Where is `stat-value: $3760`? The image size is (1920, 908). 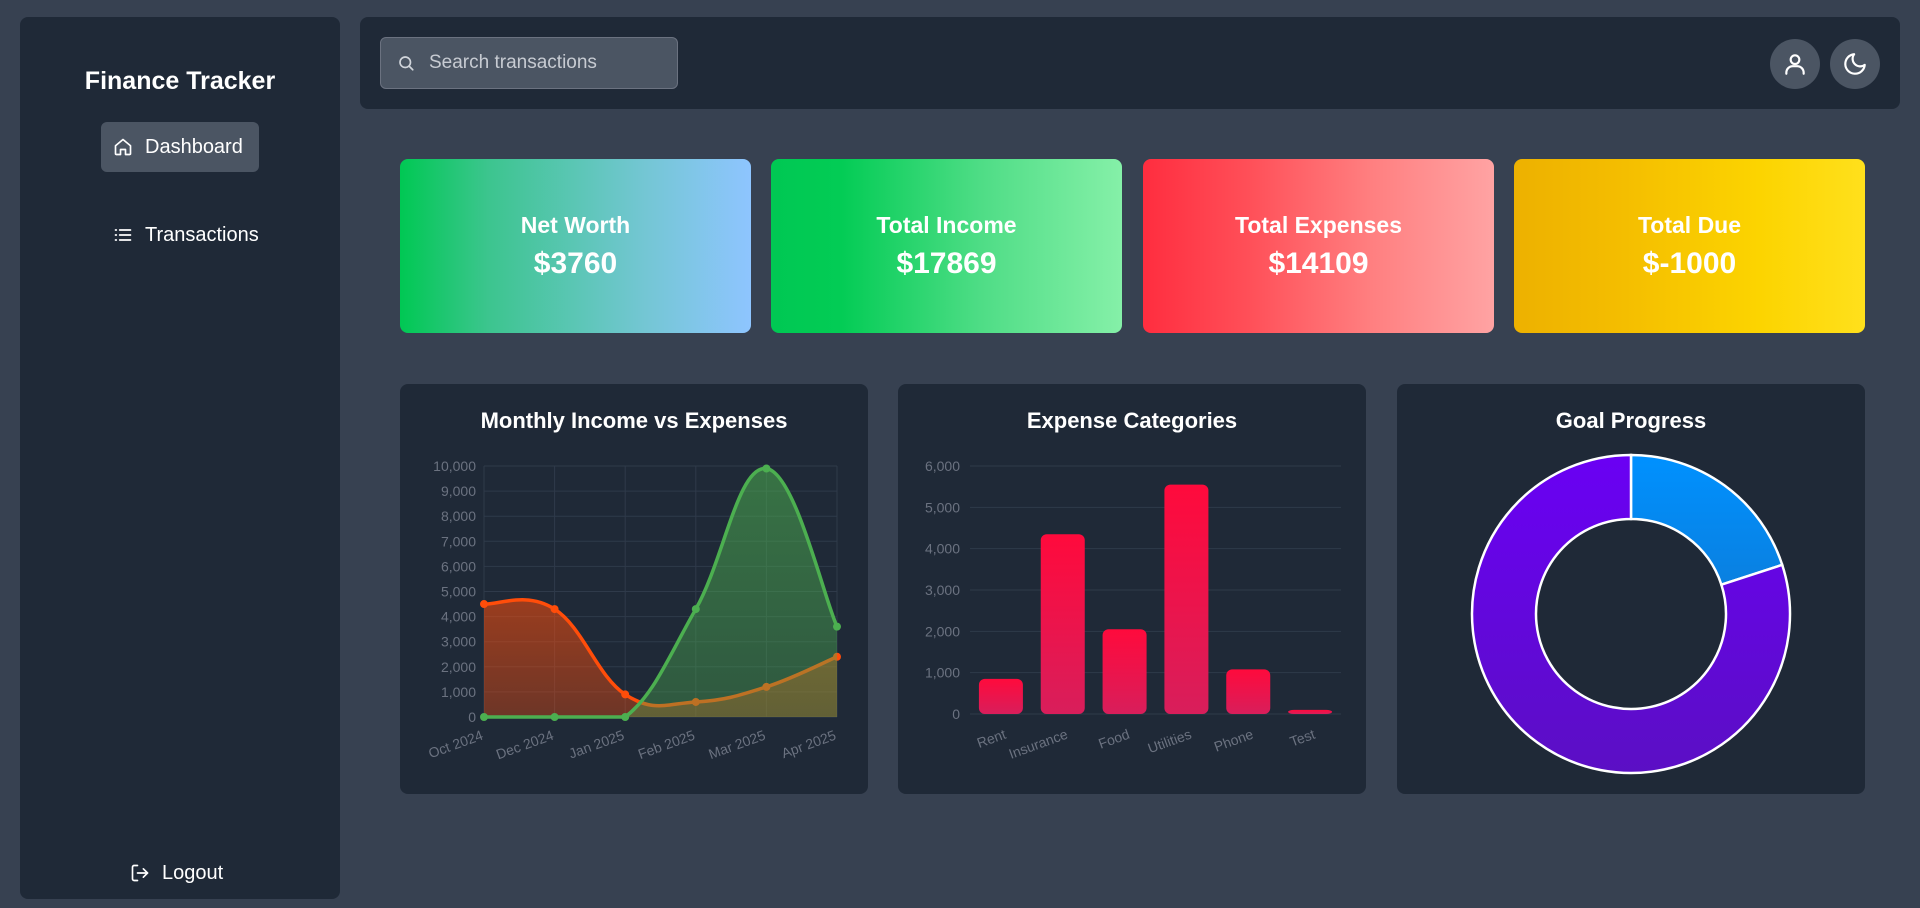 stat-value: $3760 is located at coordinates (575, 263).